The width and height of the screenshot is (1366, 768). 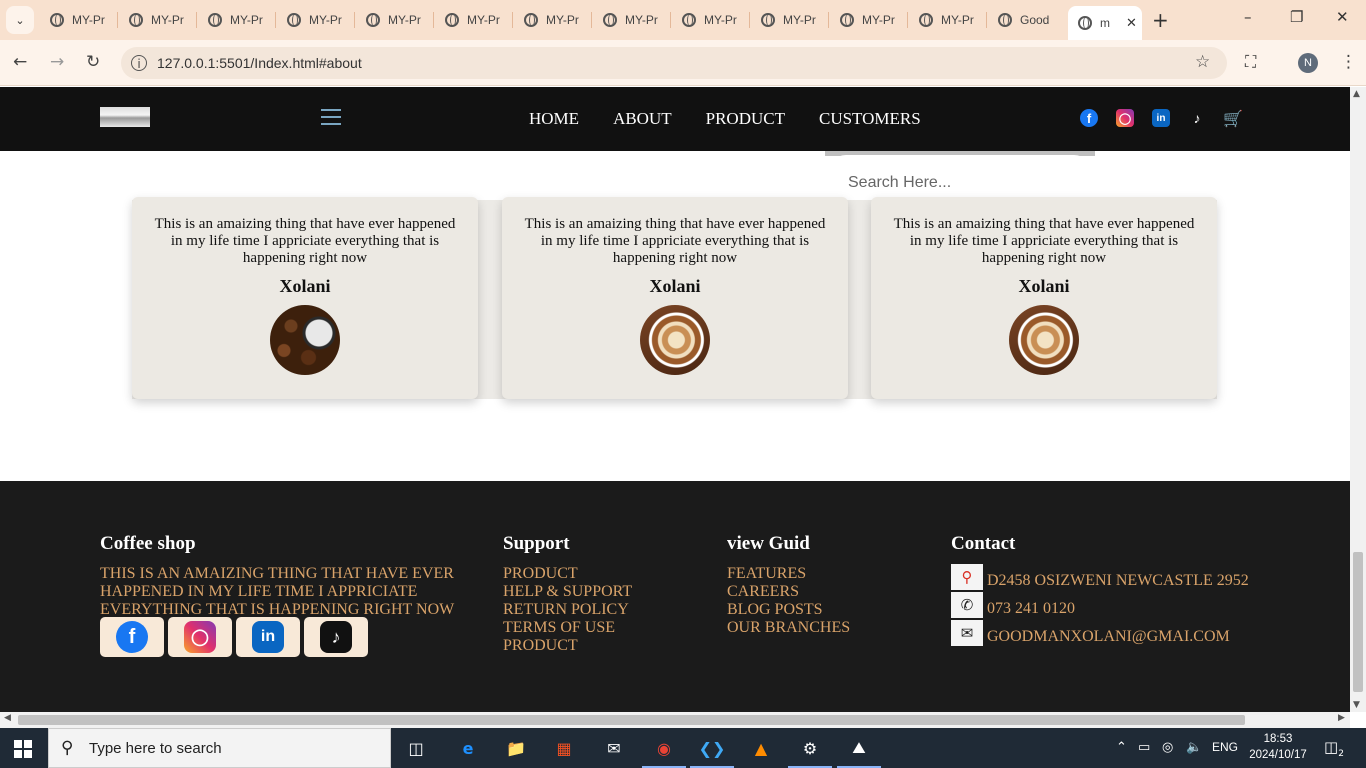 What do you see at coordinates (1250, 62) in the screenshot?
I see `extensions-icon: ⛶` at bounding box center [1250, 62].